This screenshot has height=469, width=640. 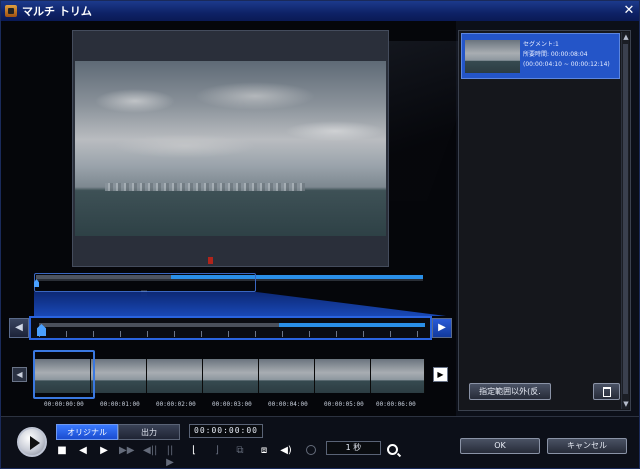 I want to click on play-button, so click(x=32, y=442).